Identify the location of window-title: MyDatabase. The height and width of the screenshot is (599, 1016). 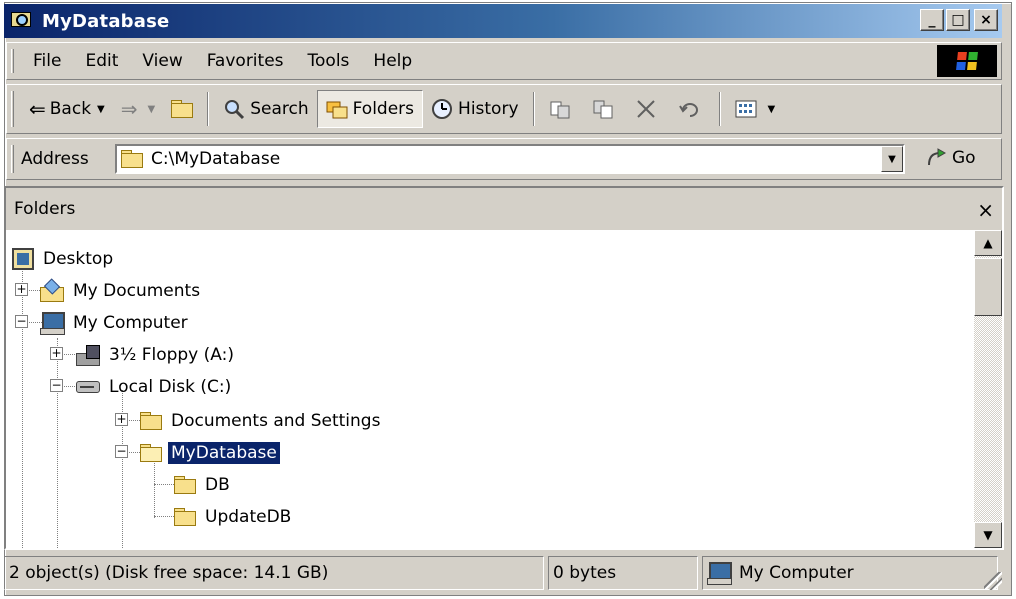
(106, 21).